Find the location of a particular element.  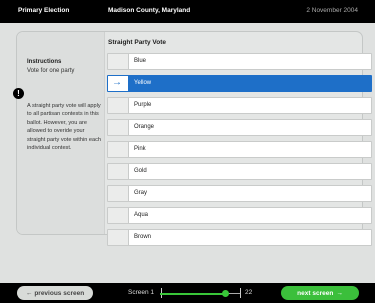

arrow-left-icon: ← is located at coordinates (29, 293).